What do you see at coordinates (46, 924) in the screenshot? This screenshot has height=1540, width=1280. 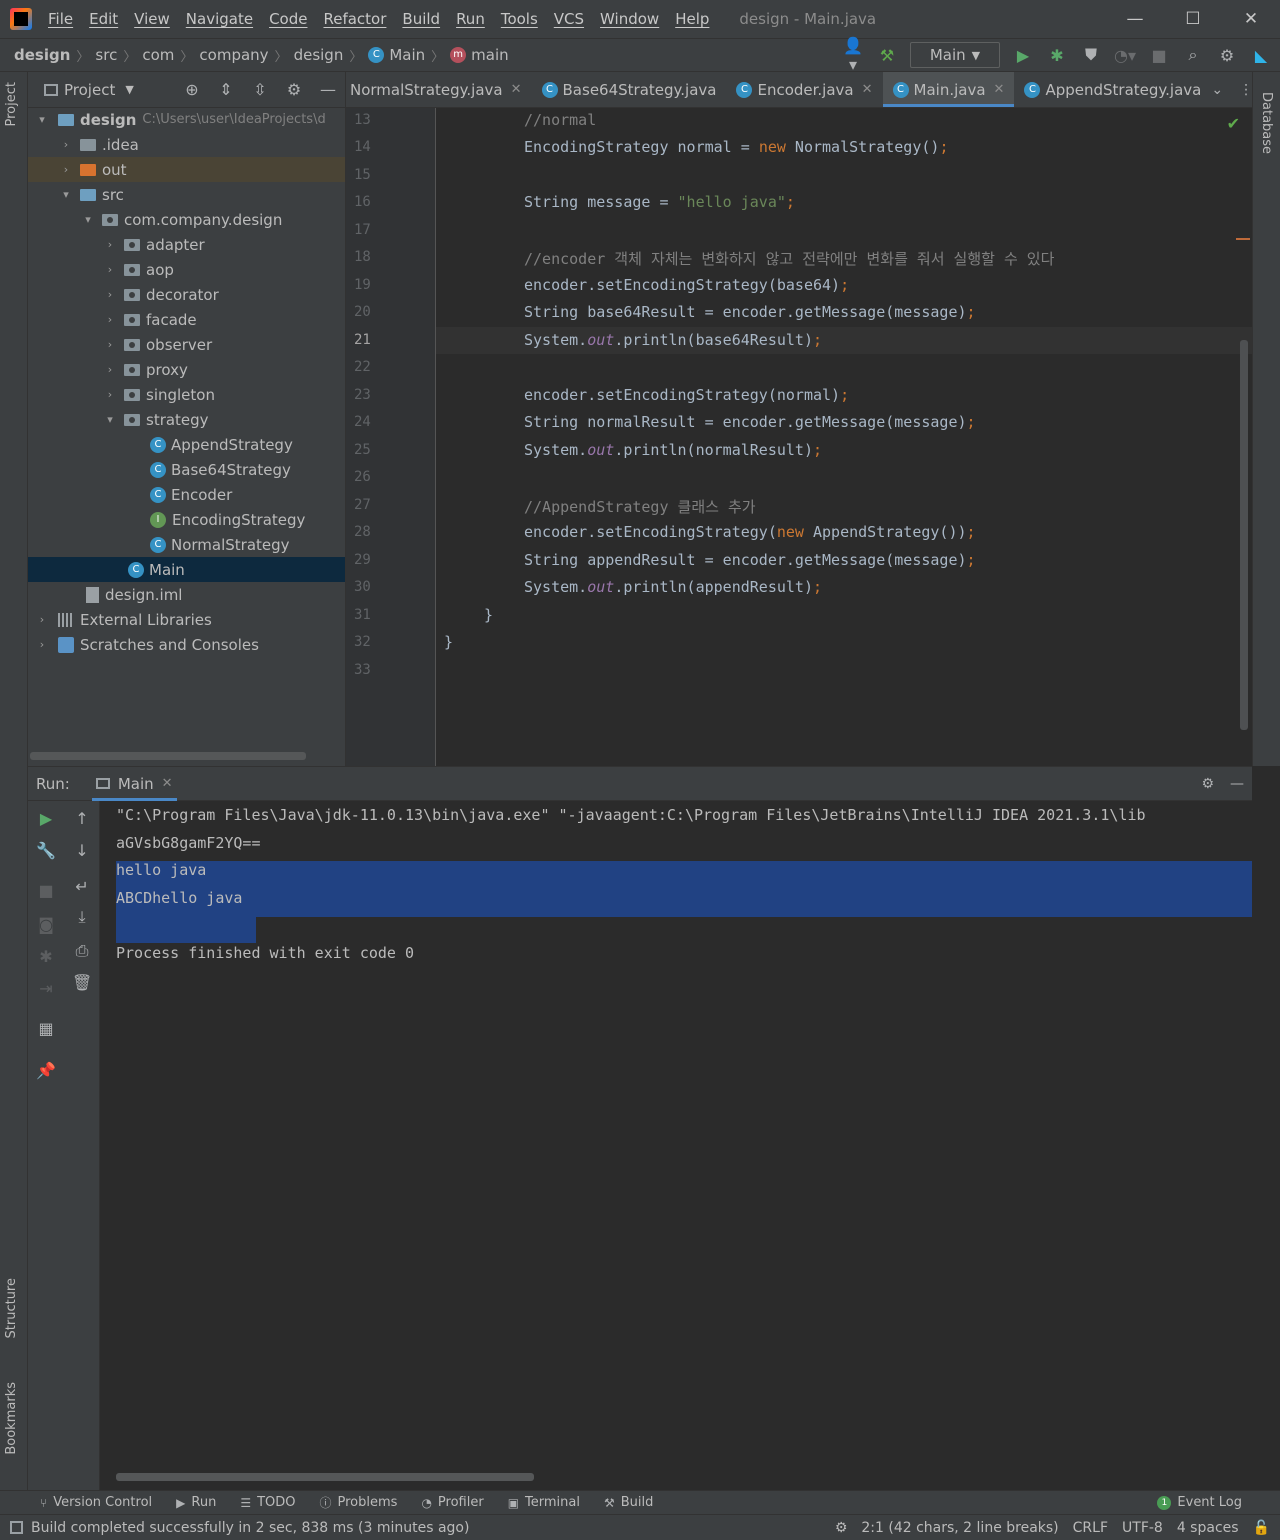 I see `camera-icon: ◙` at bounding box center [46, 924].